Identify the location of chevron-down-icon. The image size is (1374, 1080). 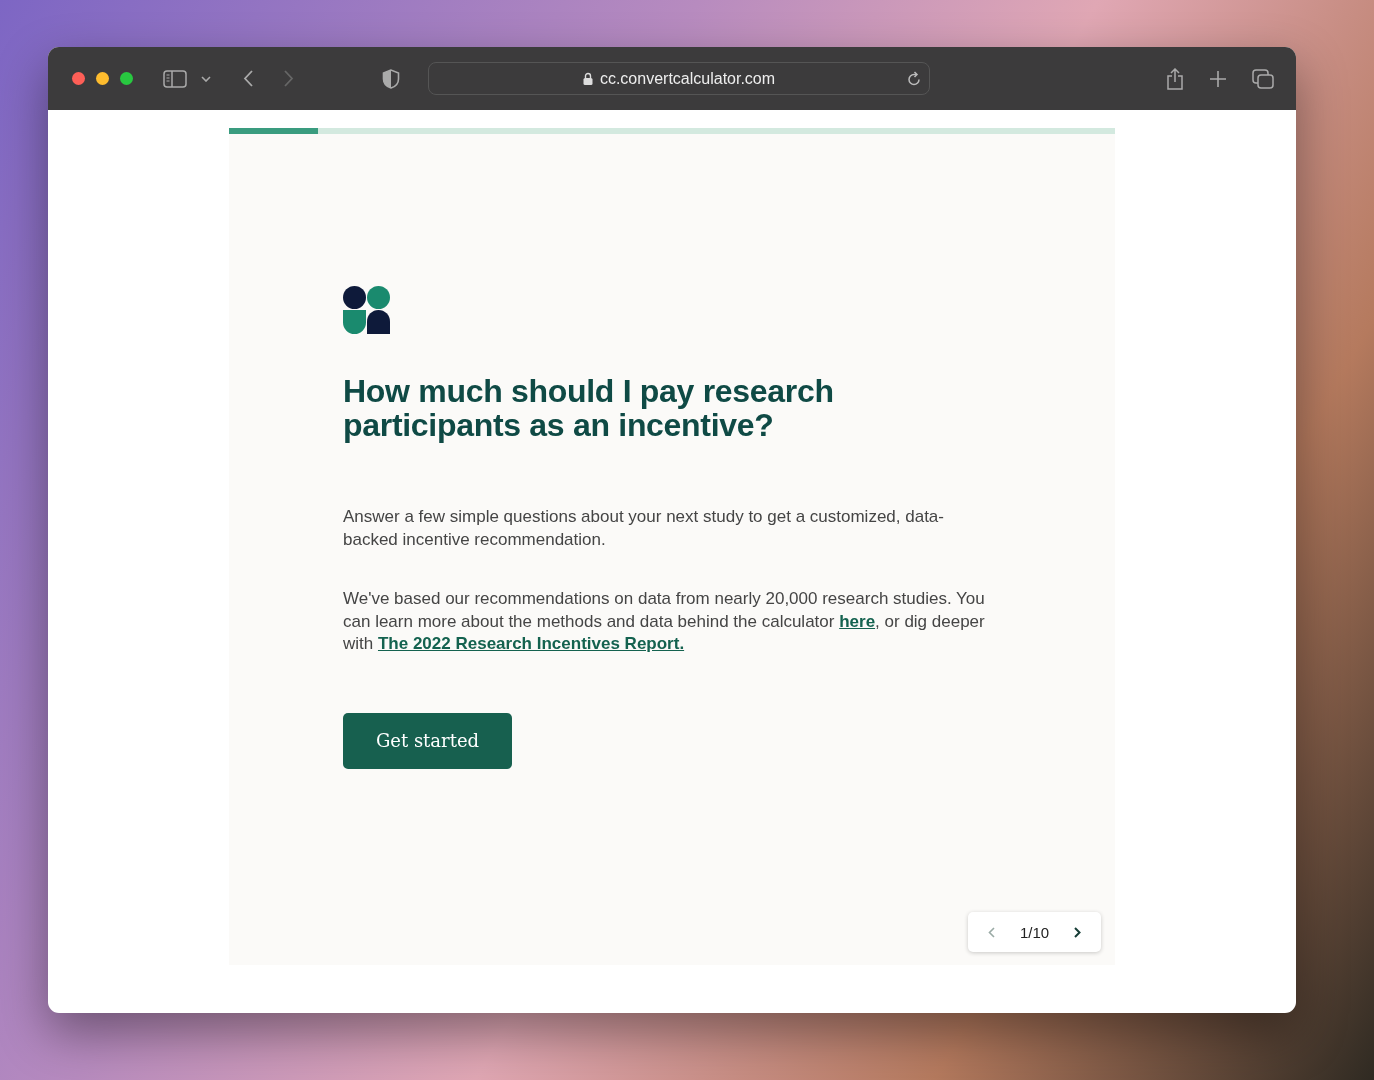
(206, 78).